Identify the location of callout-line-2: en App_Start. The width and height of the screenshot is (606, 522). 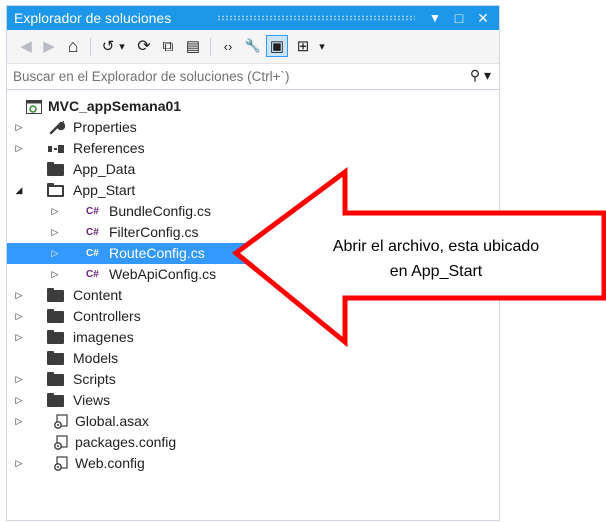
(436, 271).